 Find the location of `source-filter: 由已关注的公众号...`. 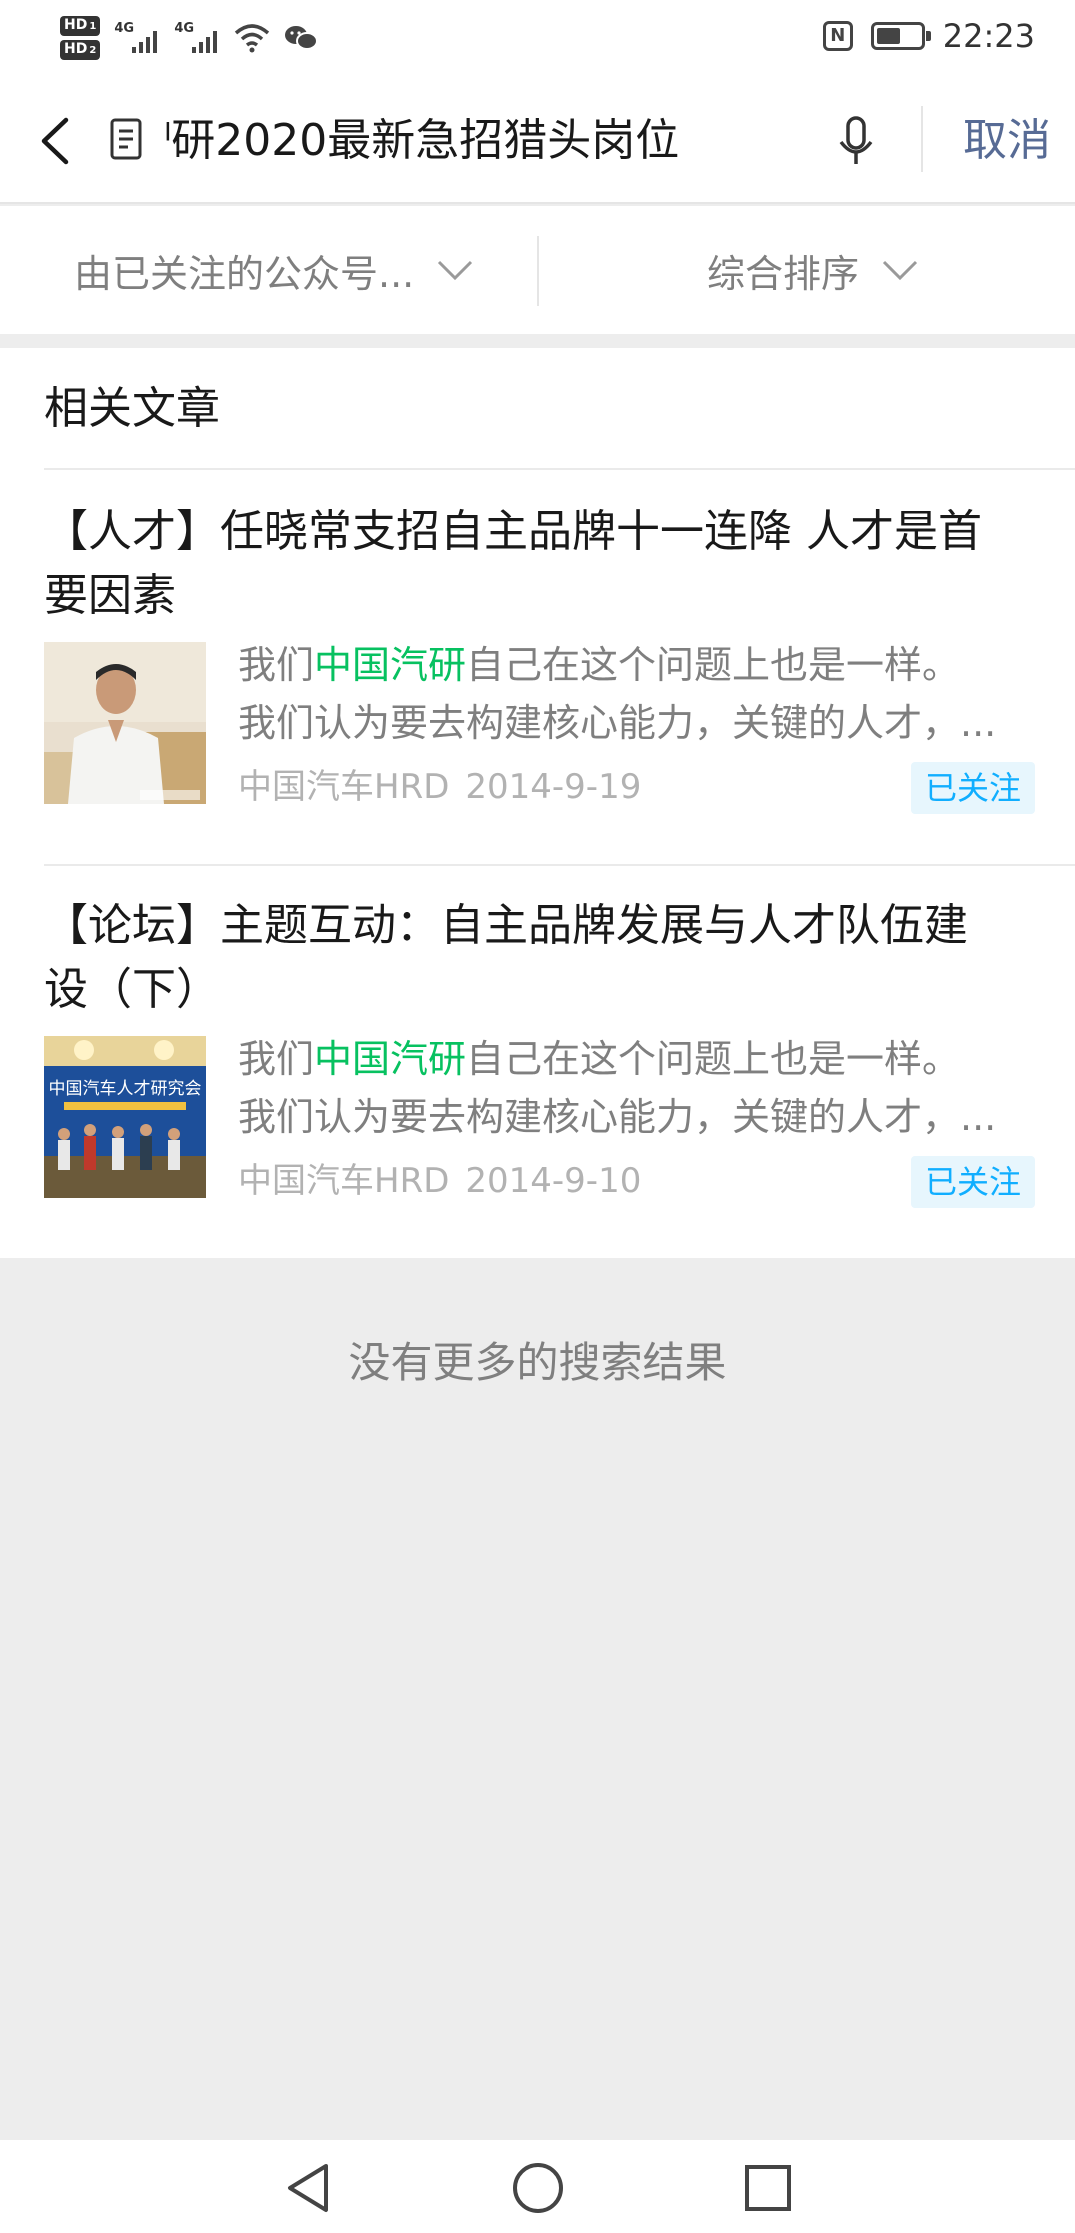

source-filter: 由已关注的公众号... is located at coordinates (274, 270).